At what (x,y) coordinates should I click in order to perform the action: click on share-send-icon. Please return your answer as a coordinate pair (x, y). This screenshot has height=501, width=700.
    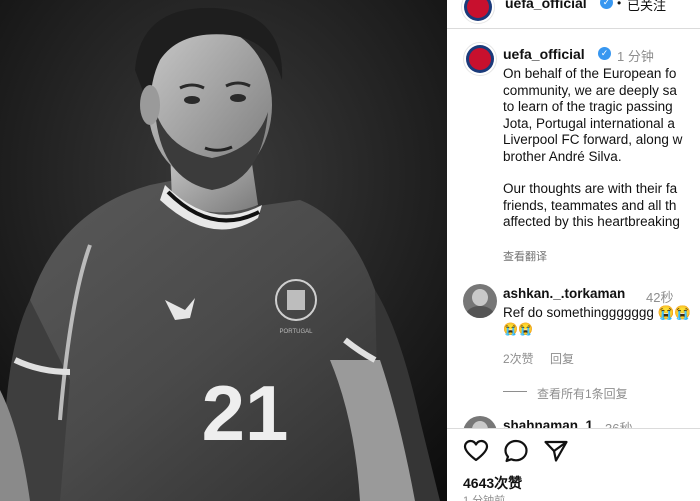
    Looking at the image, I should click on (556, 451).